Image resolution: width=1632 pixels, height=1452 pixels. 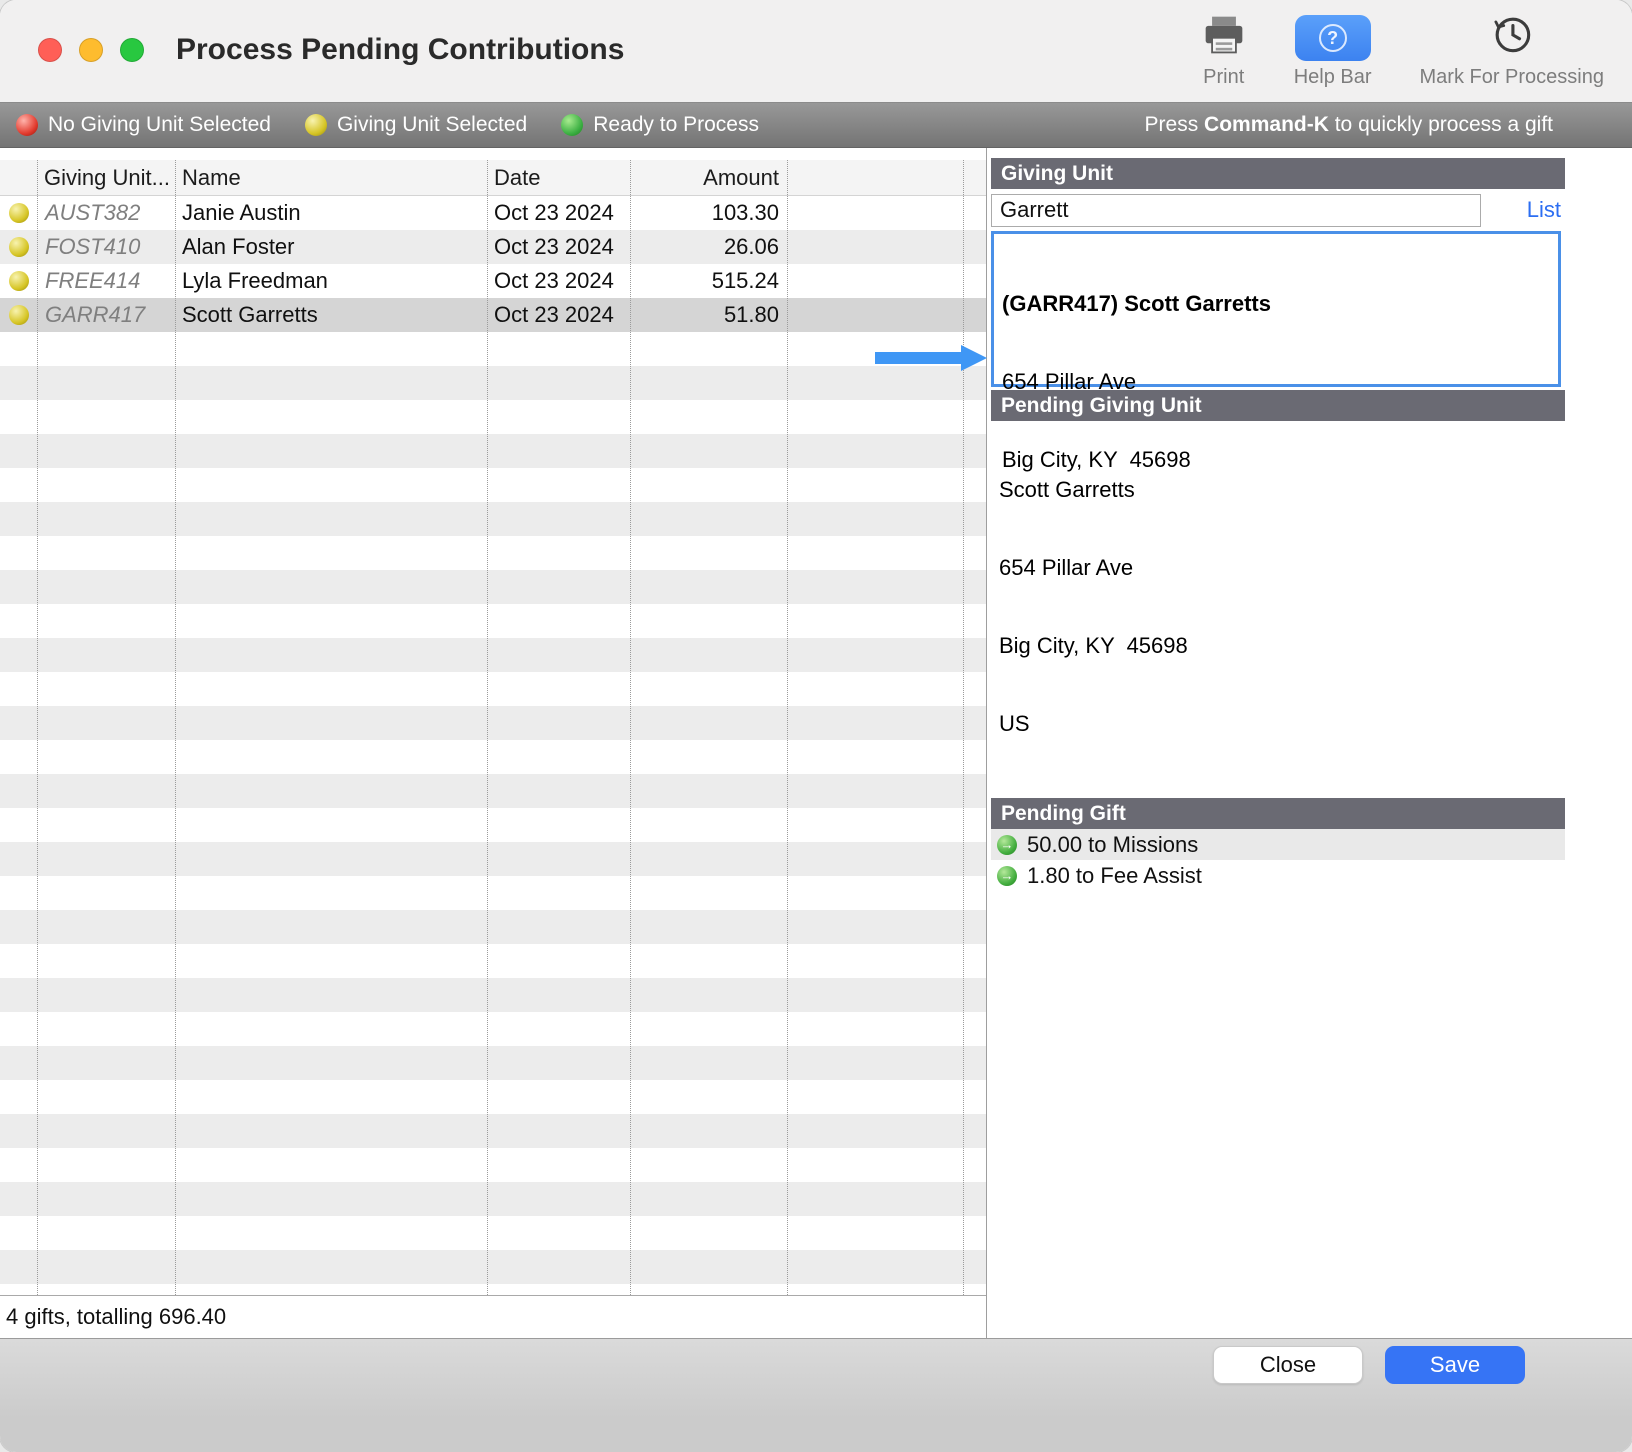 I want to click on row-name: Janie Austin, so click(x=241, y=212).